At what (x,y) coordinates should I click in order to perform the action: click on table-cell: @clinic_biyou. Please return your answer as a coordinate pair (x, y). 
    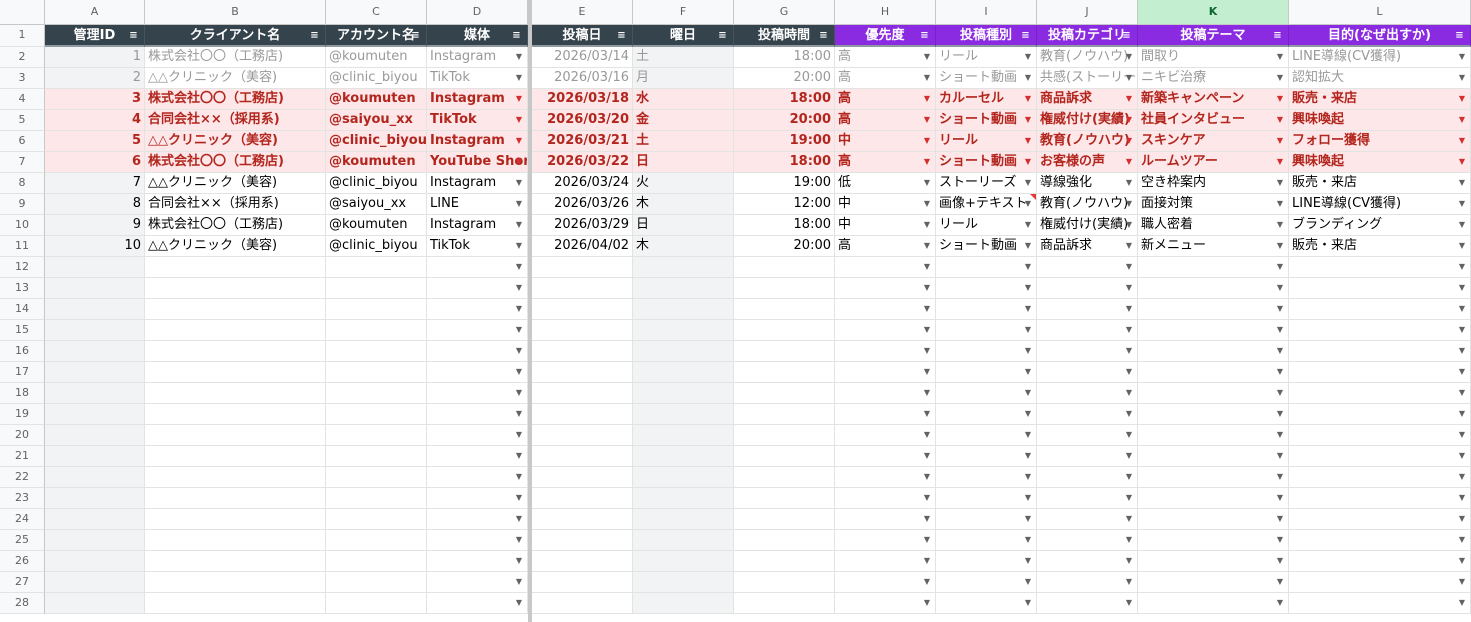
    Looking at the image, I should click on (376, 246).